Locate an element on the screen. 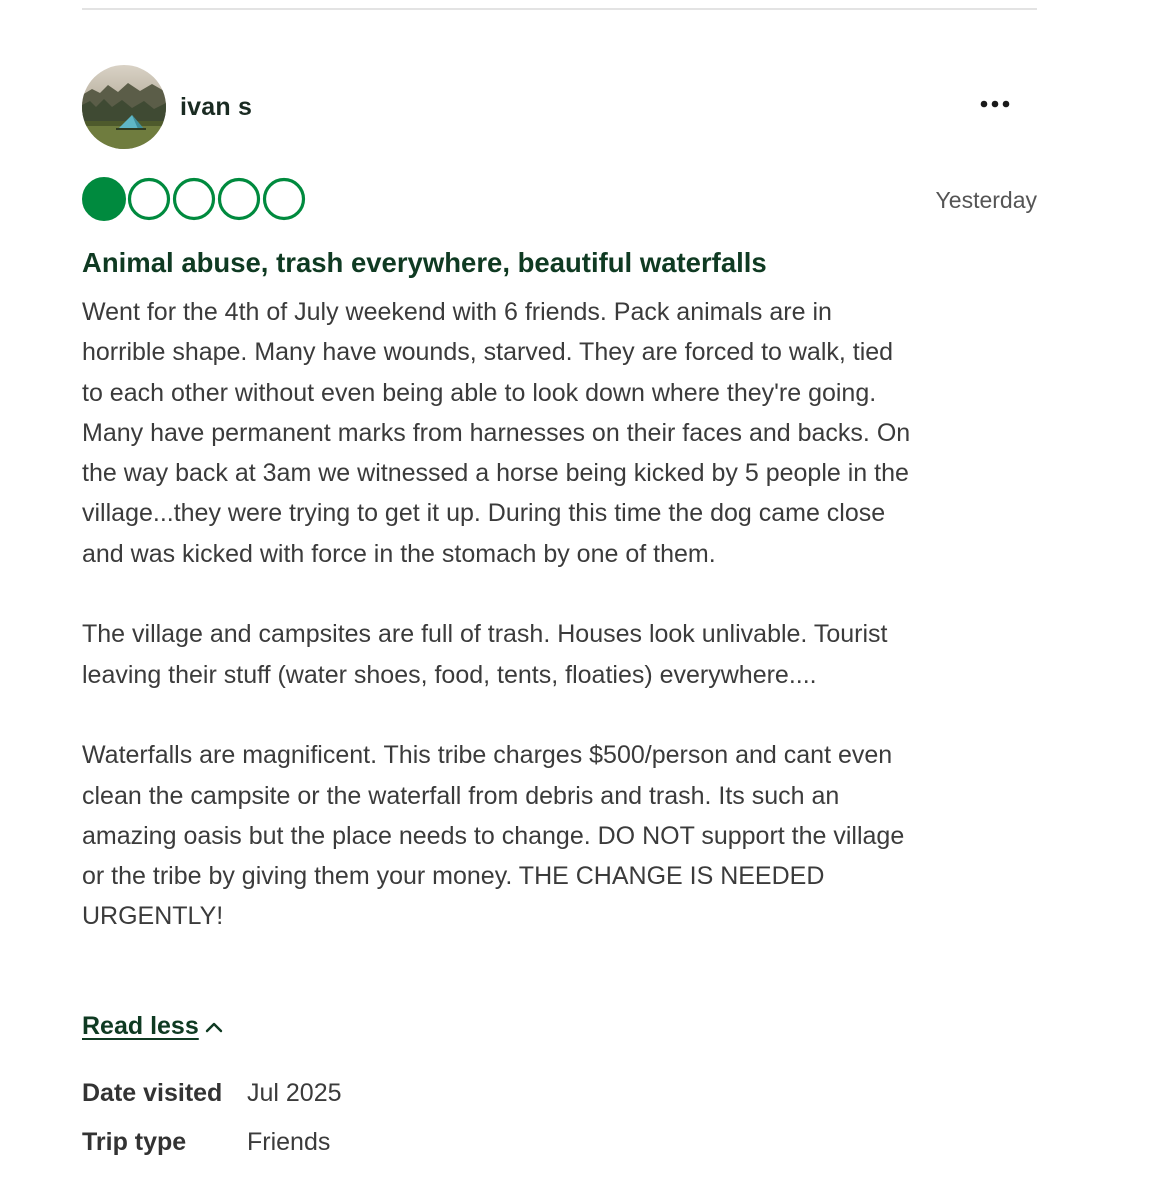  trip-type-label: Trip type is located at coordinates (134, 1142).